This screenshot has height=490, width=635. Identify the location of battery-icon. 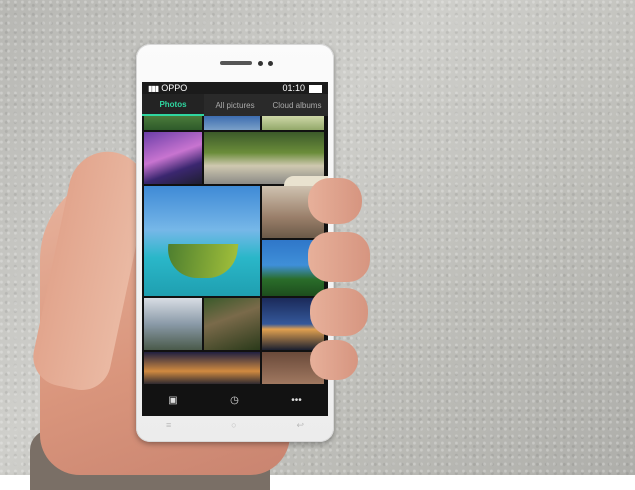
(315, 88).